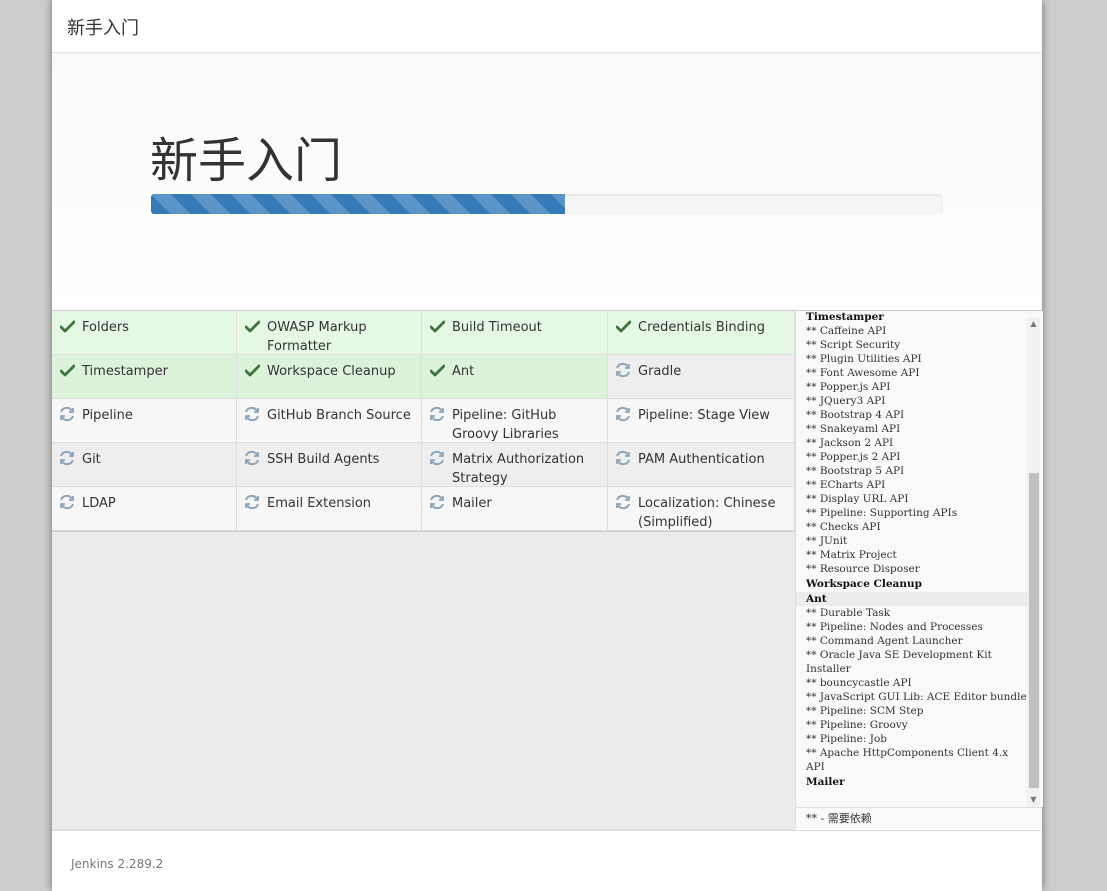 The height and width of the screenshot is (891, 1107). I want to click on plugin-name: Pipeline: Stage View, so click(704, 415).